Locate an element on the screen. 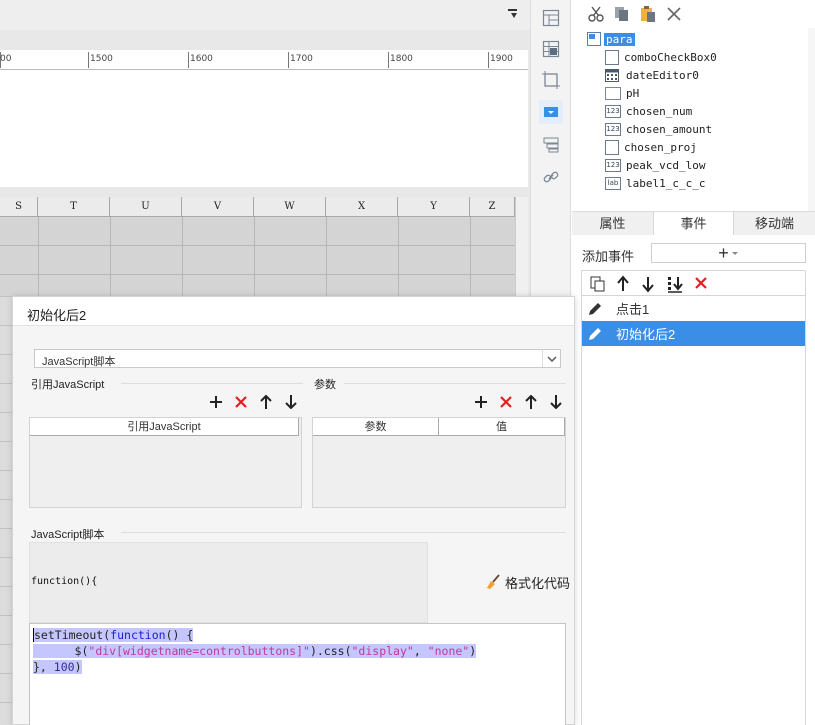 The width and height of the screenshot is (815, 725). edit-icon is located at coordinates (595, 334).